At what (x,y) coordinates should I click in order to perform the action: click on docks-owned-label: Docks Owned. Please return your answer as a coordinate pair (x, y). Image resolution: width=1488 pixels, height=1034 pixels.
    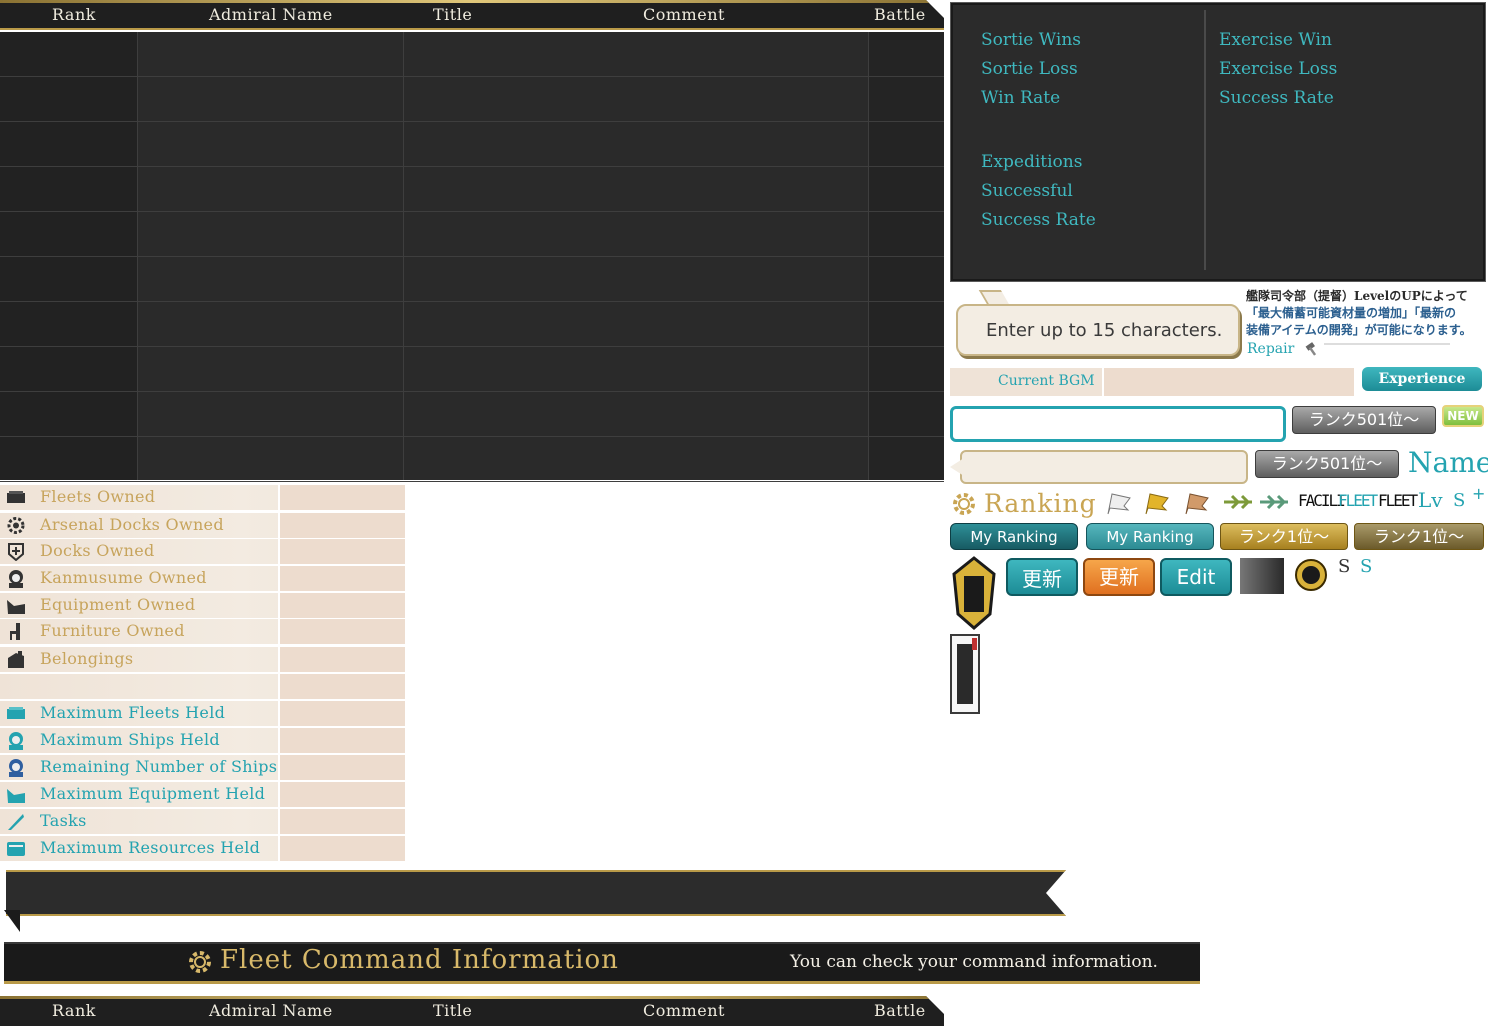
    Looking at the image, I should click on (97, 550).